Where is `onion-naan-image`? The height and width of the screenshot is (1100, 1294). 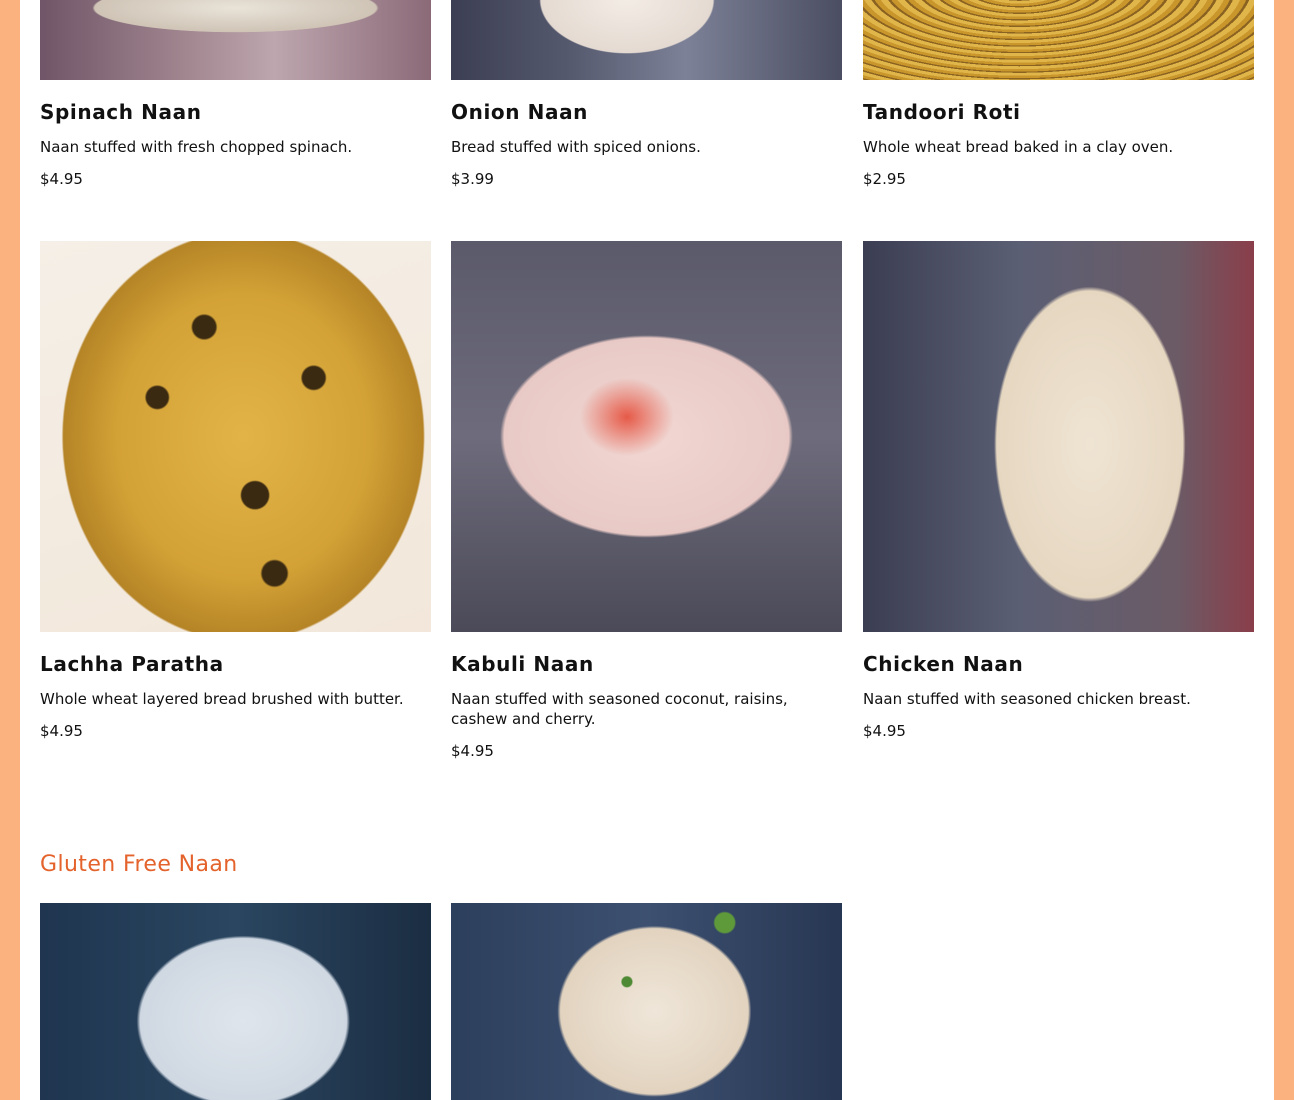
onion-naan-image is located at coordinates (646, 40).